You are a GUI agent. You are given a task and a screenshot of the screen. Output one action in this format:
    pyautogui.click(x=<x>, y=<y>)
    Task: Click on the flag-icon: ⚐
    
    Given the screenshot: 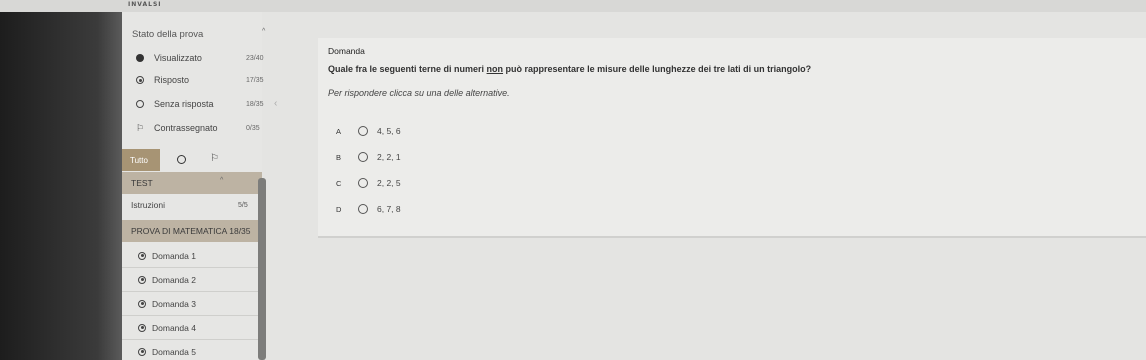 What is the action you would take?
    pyautogui.click(x=140, y=128)
    